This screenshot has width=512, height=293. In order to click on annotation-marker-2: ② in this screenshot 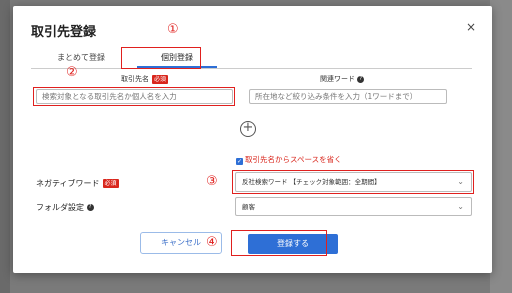, I will do `click(72, 72)`.